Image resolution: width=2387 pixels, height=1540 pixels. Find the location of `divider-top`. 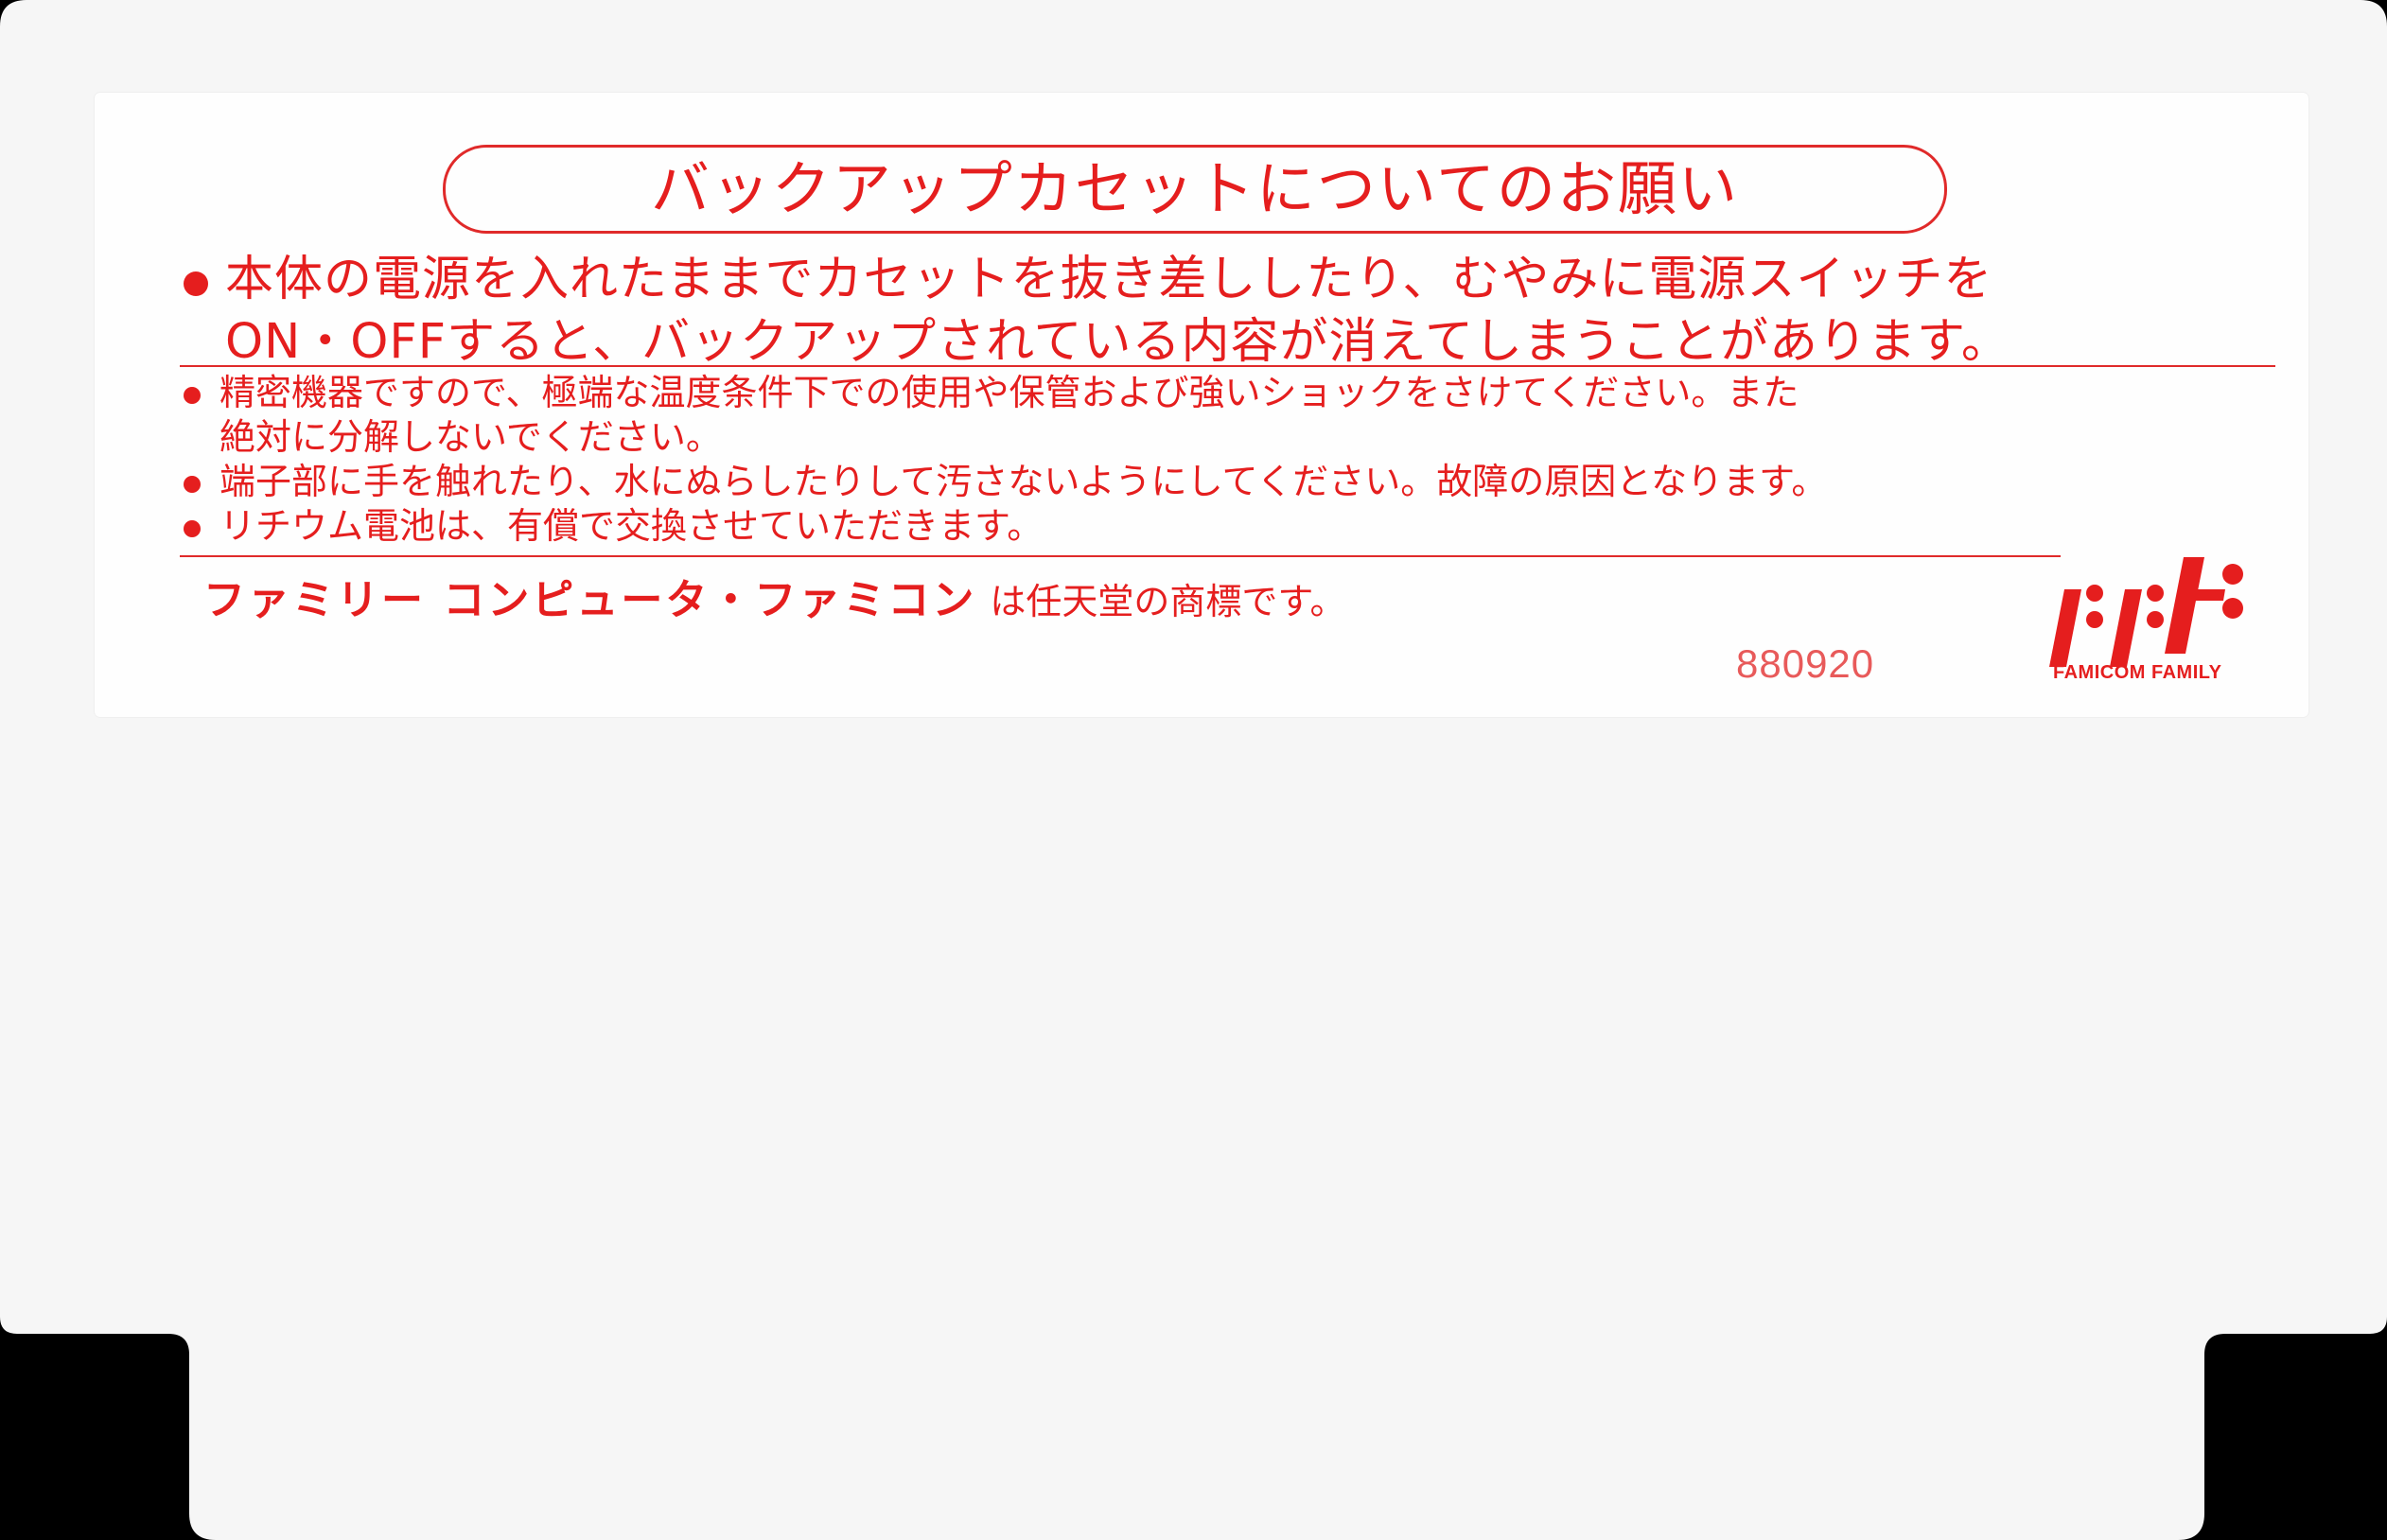

divider-top is located at coordinates (1227, 366).